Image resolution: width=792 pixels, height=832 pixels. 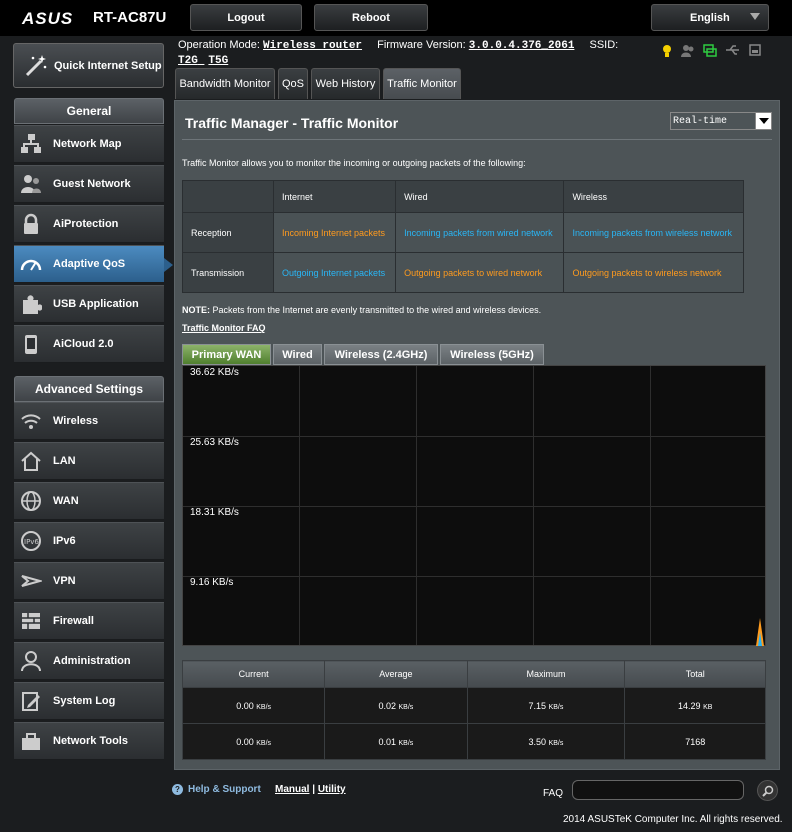 What do you see at coordinates (188, 61) in the screenshot?
I see `ssid-2g-link: T2G` at bounding box center [188, 61].